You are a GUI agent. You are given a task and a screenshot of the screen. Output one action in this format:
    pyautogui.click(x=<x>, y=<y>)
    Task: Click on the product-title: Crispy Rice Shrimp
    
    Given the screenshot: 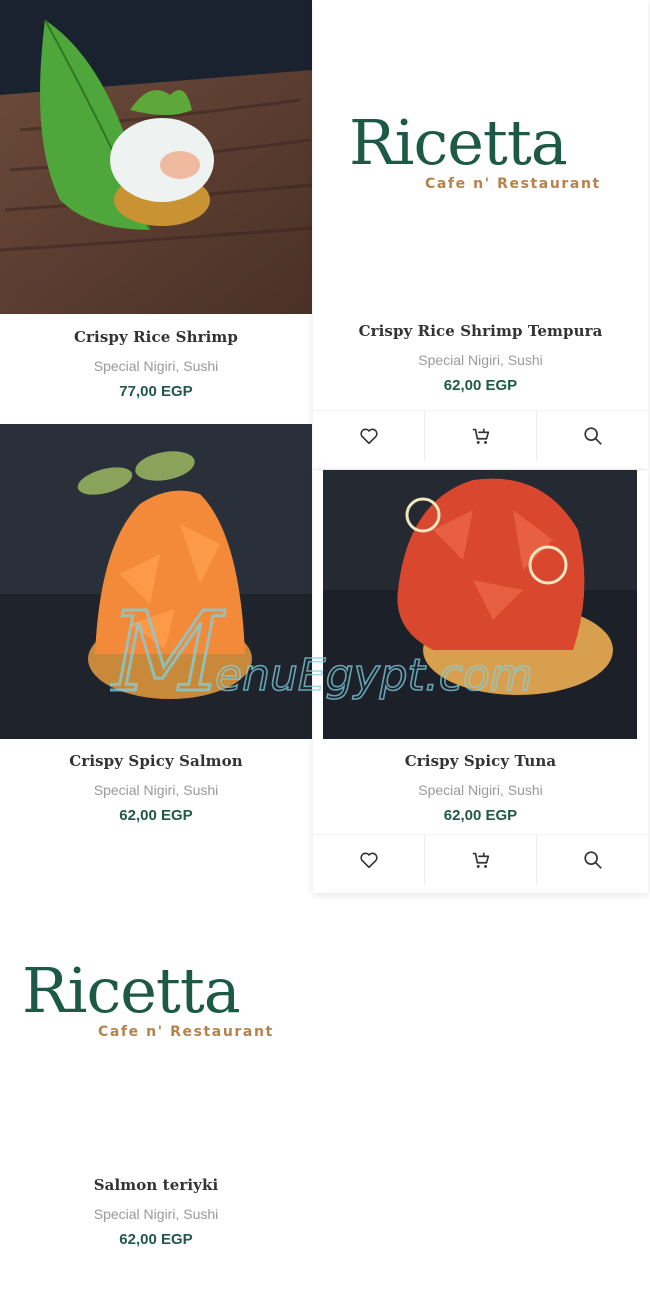 What is the action you would take?
    pyautogui.click(x=156, y=337)
    